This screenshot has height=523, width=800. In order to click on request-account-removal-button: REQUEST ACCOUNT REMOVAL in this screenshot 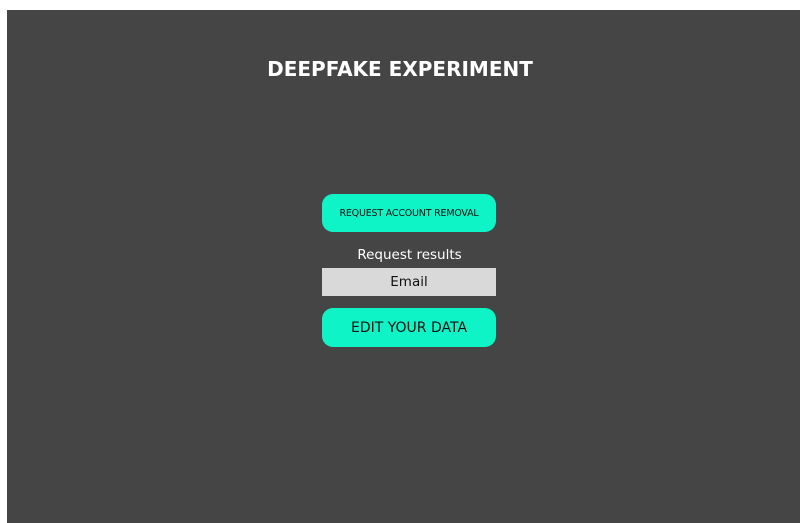, I will do `click(409, 213)`.